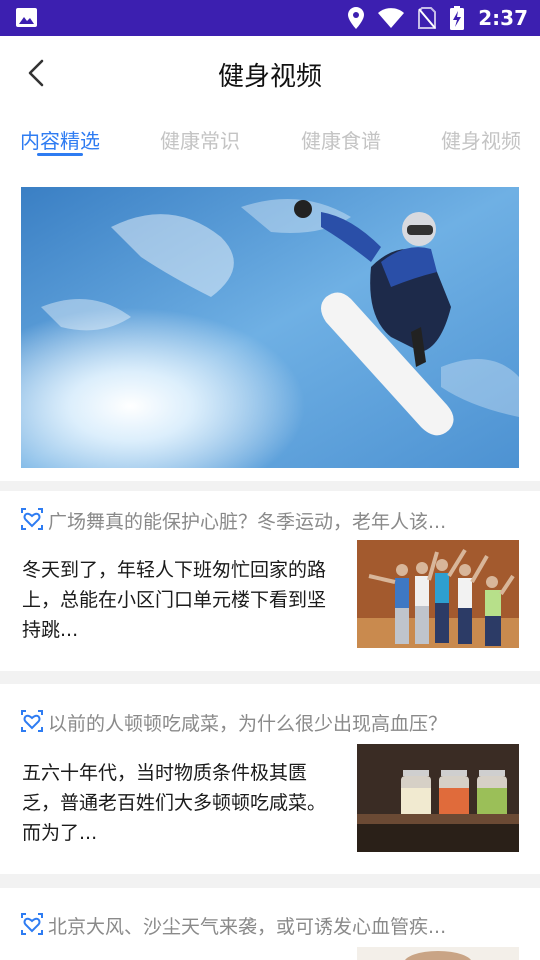  What do you see at coordinates (60, 154) in the screenshot?
I see `active-tab-indicator` at bounding box center [60, 154].